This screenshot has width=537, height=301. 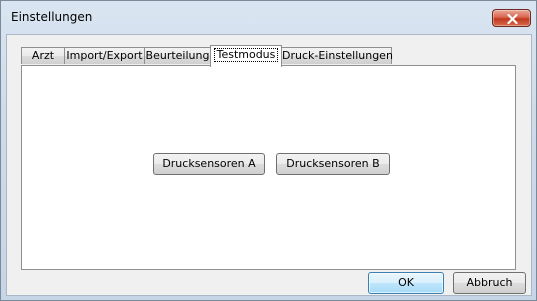 I want to click on tab-label: Druck-Einstellungen, so click(x=337, y=55).